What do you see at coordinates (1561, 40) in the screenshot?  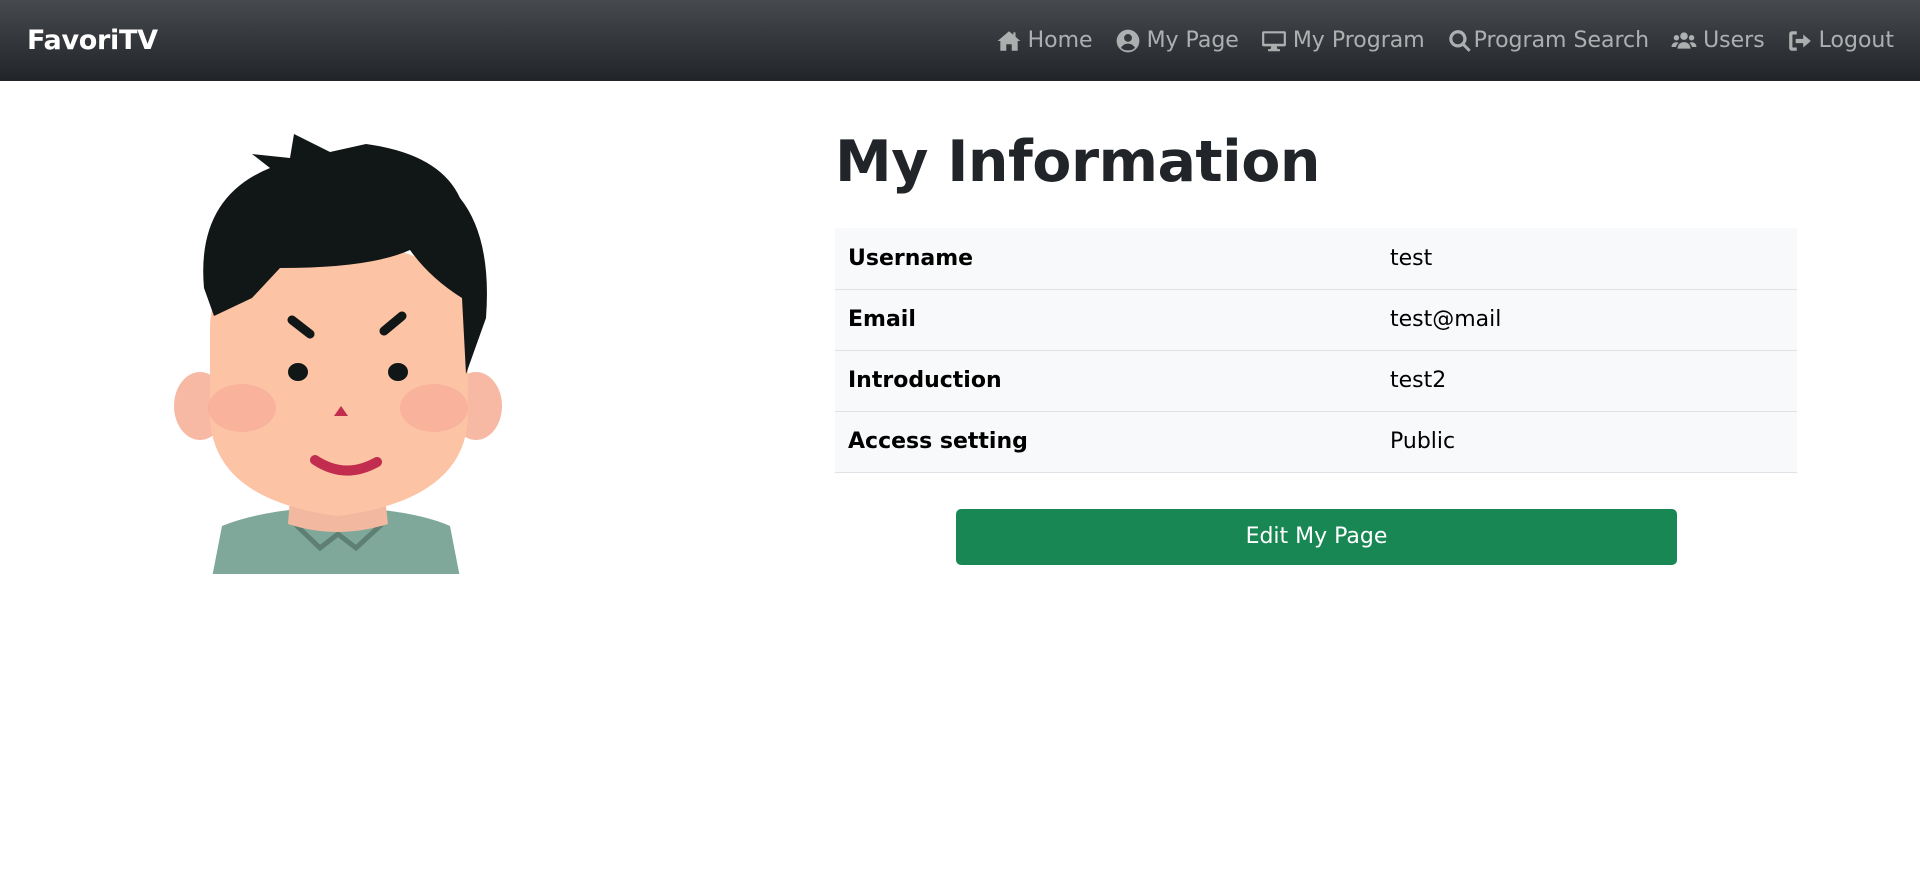 I see `nav-program-search-label: Program Search` at bounding box center [1561, 40].